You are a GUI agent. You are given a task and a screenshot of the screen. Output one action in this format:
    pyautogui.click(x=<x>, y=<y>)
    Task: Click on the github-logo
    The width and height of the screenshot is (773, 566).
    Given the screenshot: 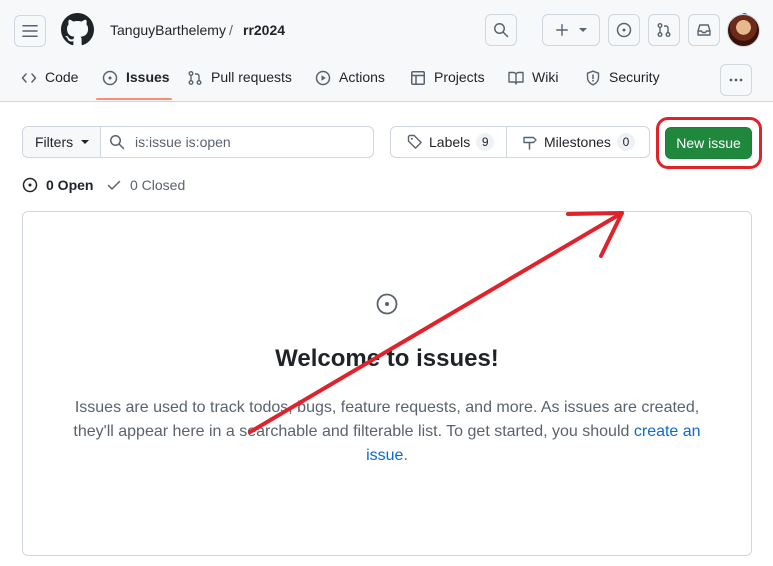 What is the action you would take?
    pyautogui.click(x=77, y=31)
    